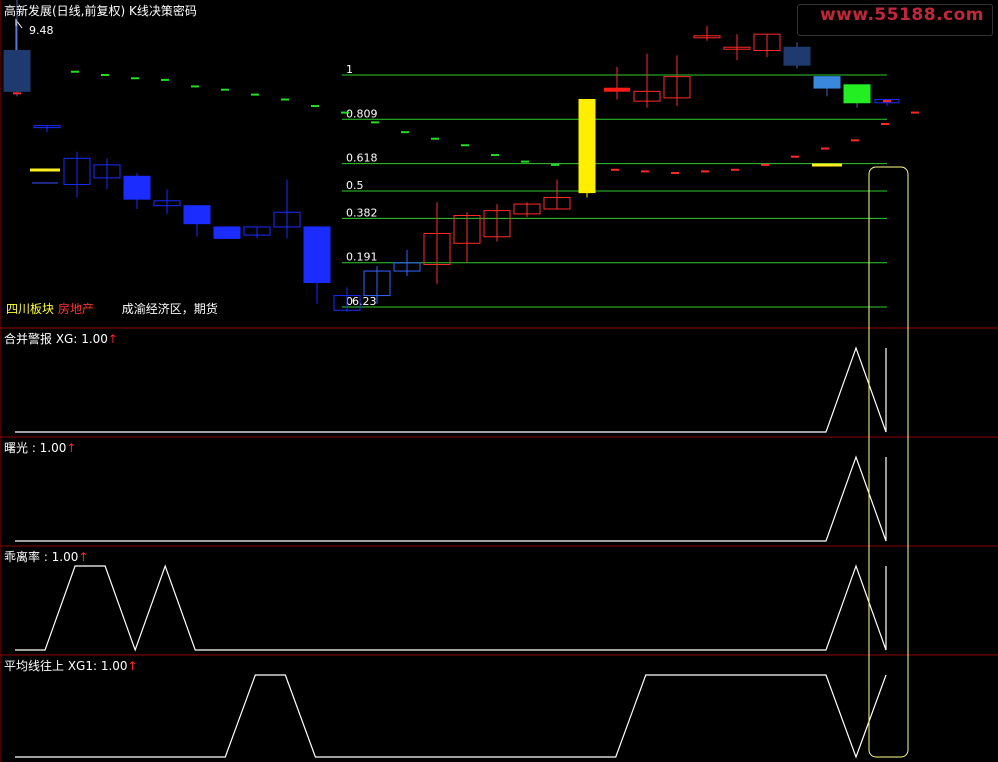  What do you see at coordinates (355, 185) in the screenshot?
I see `fib-label-3: 0.5` at bounding box center [355, 185].